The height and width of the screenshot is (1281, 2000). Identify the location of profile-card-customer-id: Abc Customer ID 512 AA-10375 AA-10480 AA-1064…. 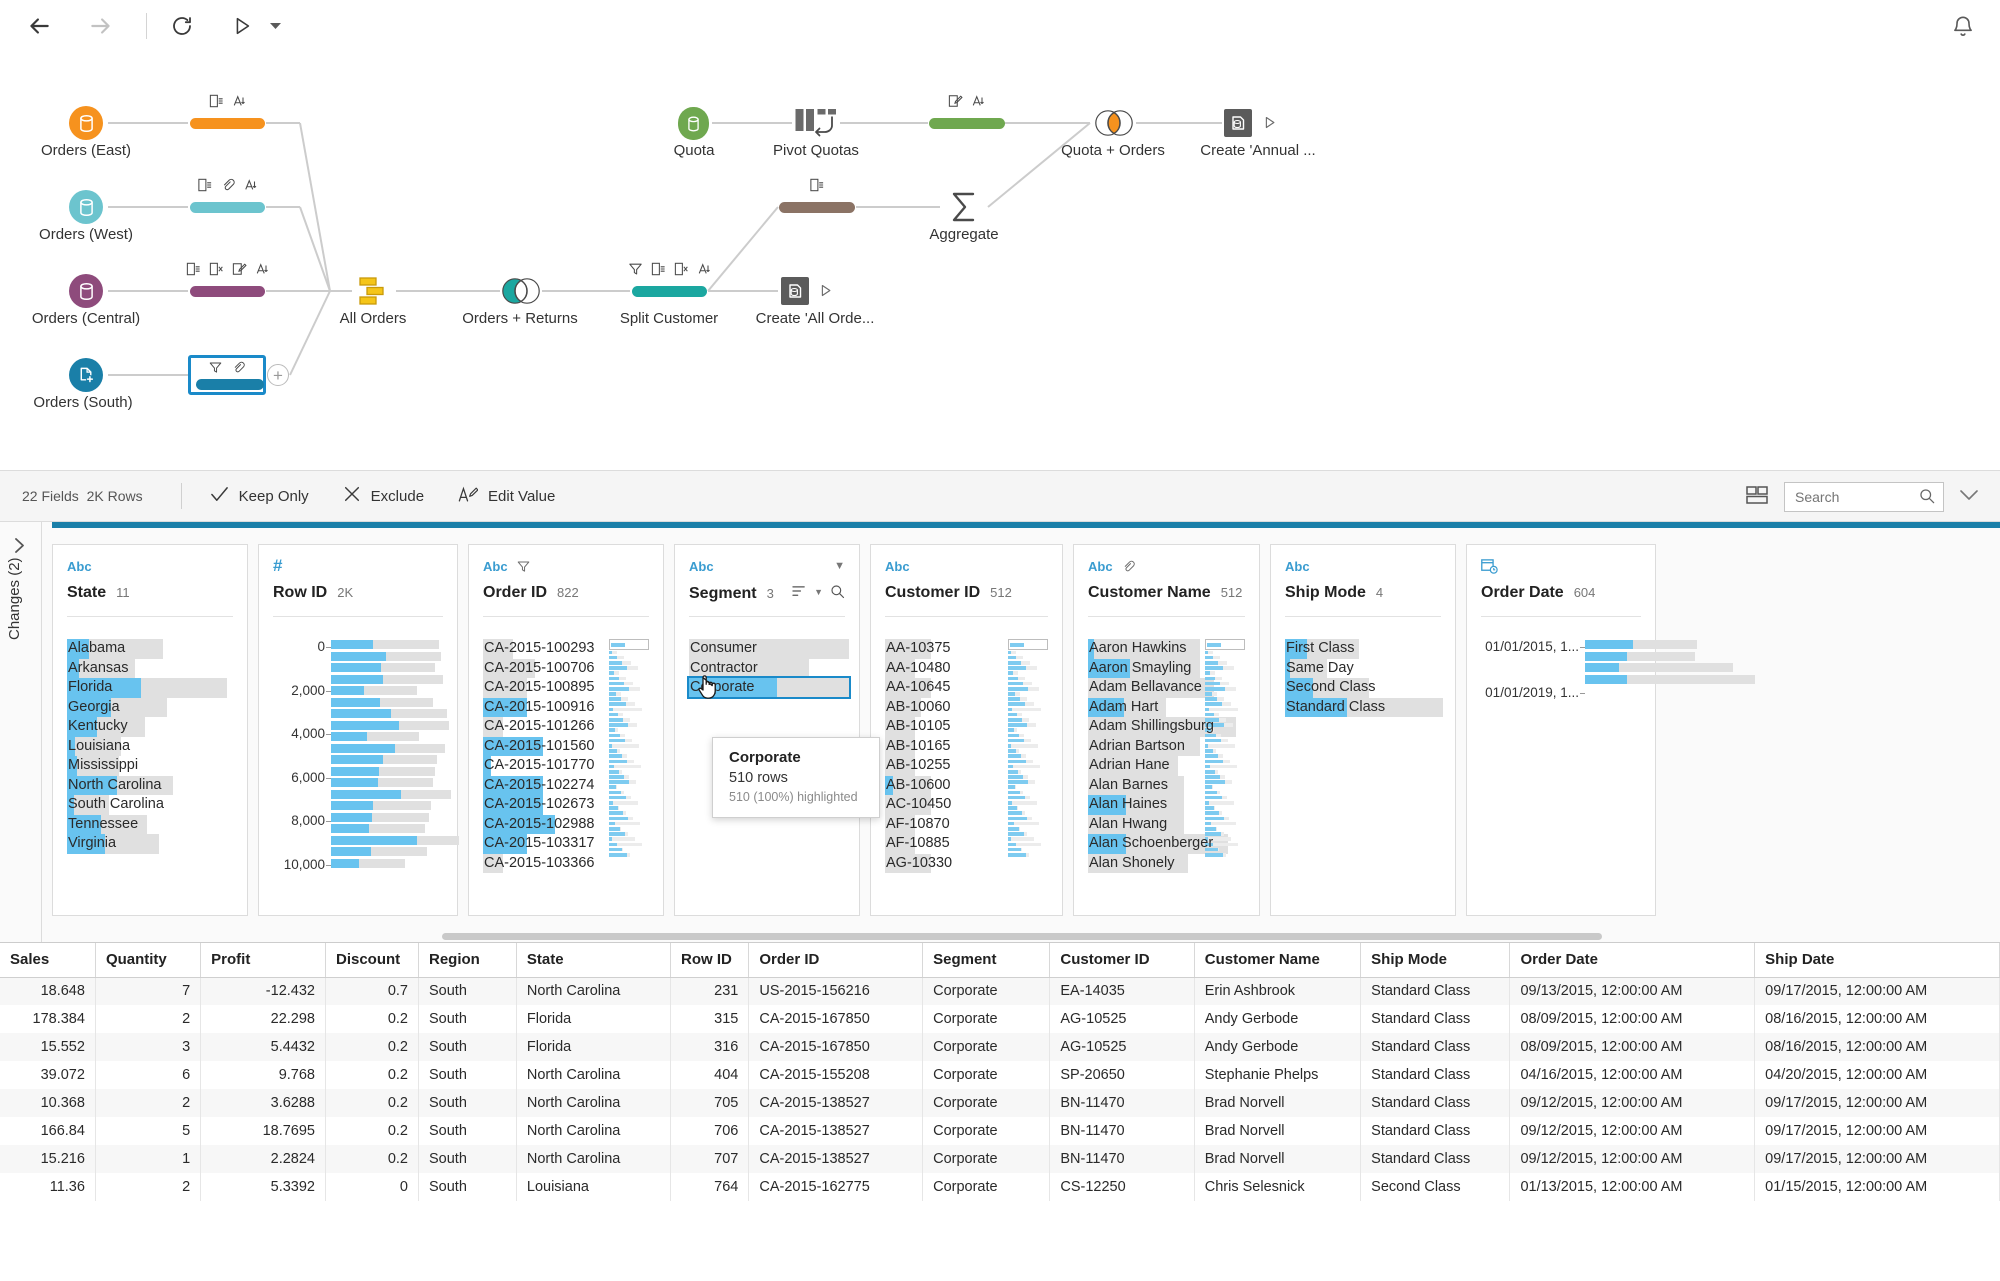
(966, 730).